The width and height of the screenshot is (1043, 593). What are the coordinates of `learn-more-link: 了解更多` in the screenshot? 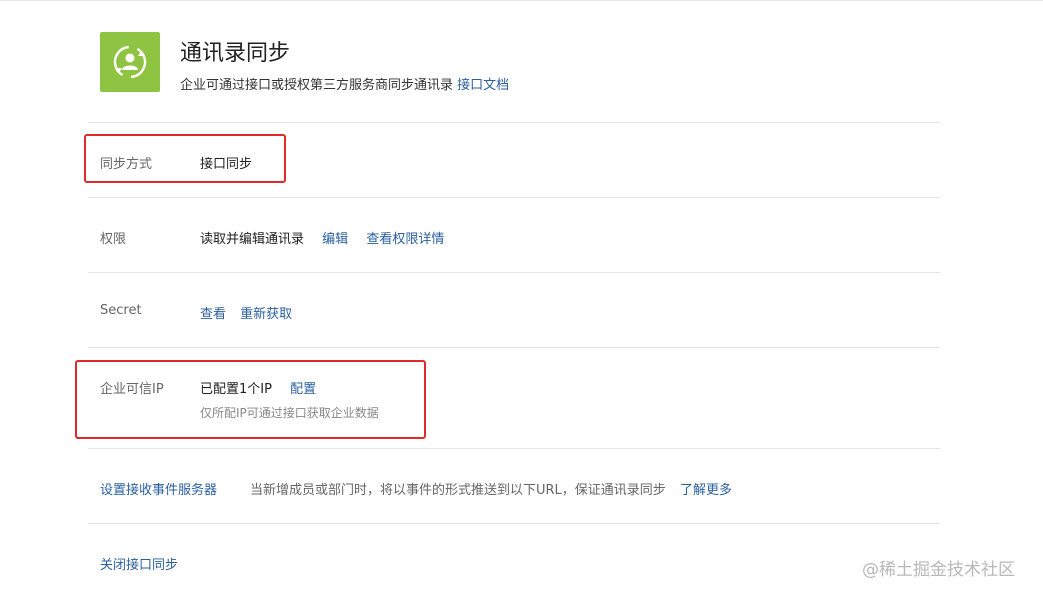 It's located at (706, 490).